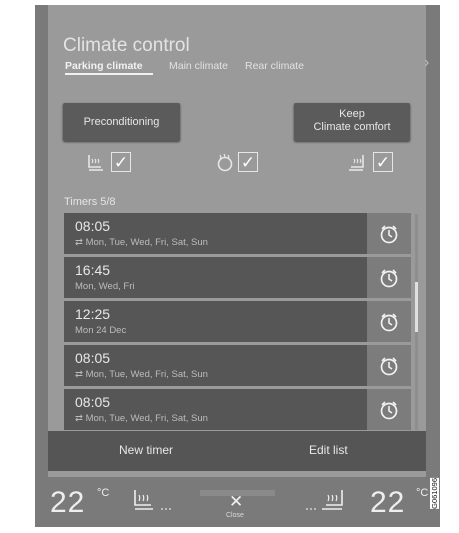 The width and height of the screenshot is (459, 533). Describe the element at coordinates (248, 162) in the screenshot. I see `steering-wheel-heater-checkbox: ✓` at that location.